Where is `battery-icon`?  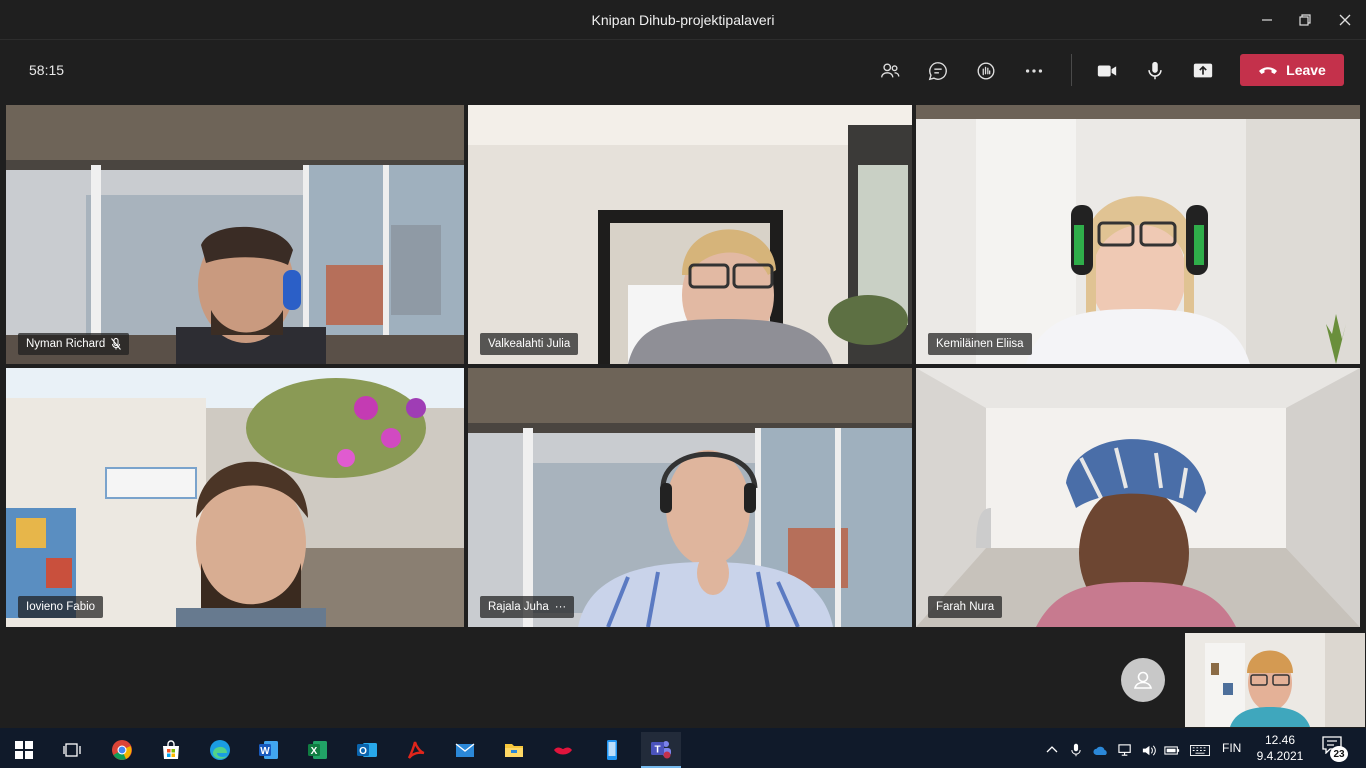 battery-icon is located at coordinates (1172, 750).